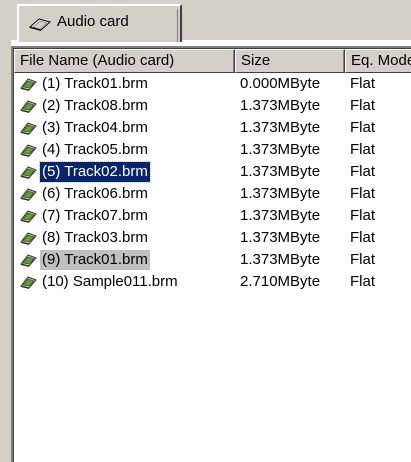 The height and width of the screenshot is (462, 411). What do you see at coordinates (124, 61) in the screenshot?
I see `column-header-file-name: File Name (Audio card)` at bounding box center [124, 61].